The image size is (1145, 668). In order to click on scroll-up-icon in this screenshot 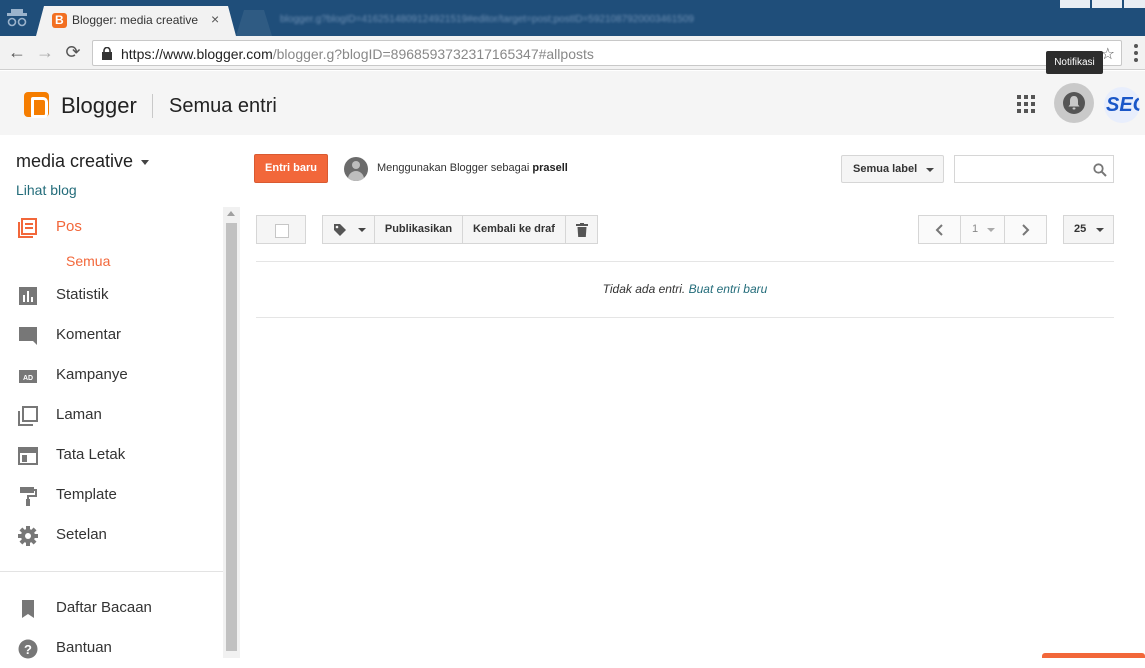, I will do `click(231, 213)`.